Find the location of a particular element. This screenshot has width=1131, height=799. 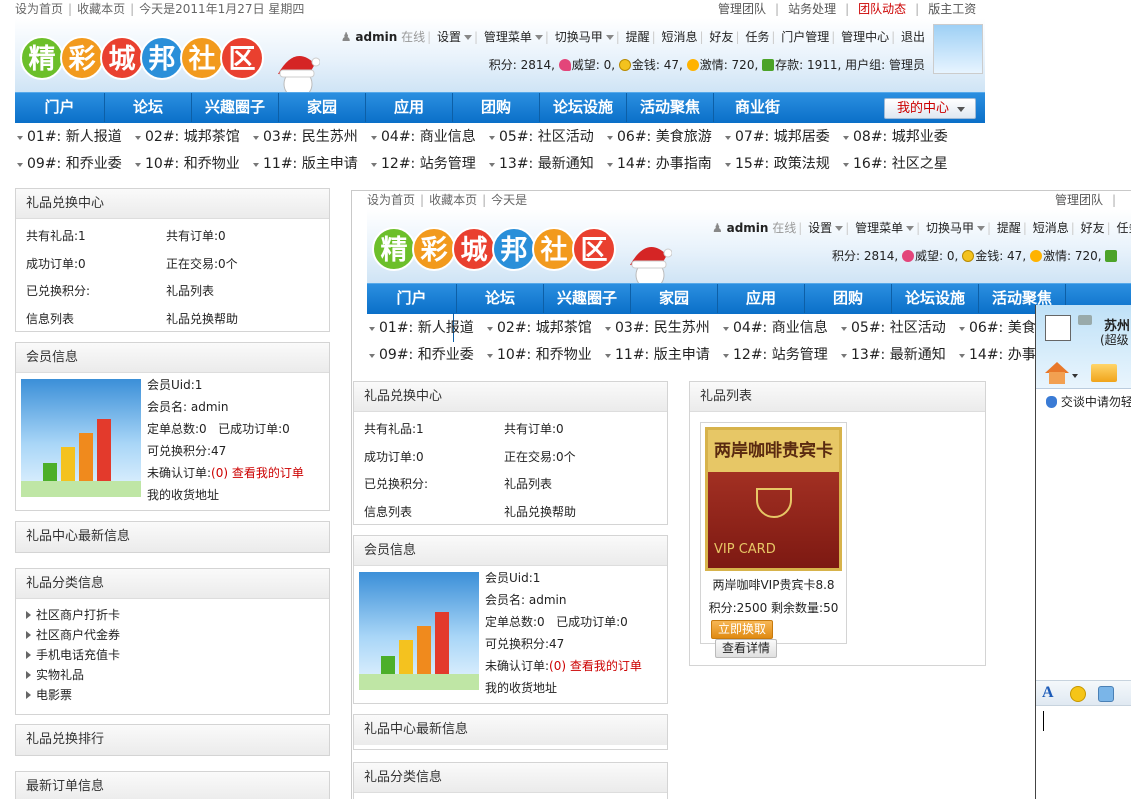

chat-avatar is located at coordinates (1058, 328).